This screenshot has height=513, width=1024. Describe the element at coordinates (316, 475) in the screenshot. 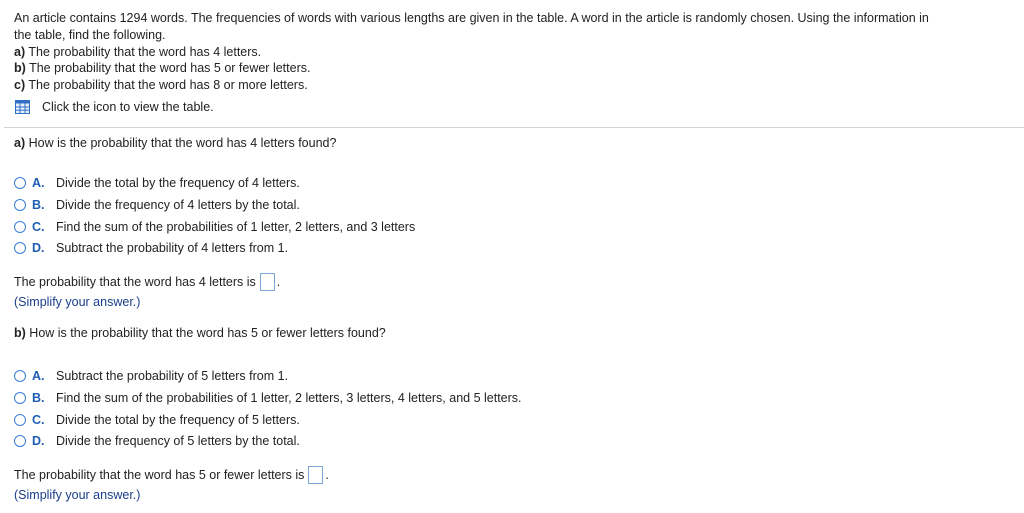

I see `answer-input-b` at that location.